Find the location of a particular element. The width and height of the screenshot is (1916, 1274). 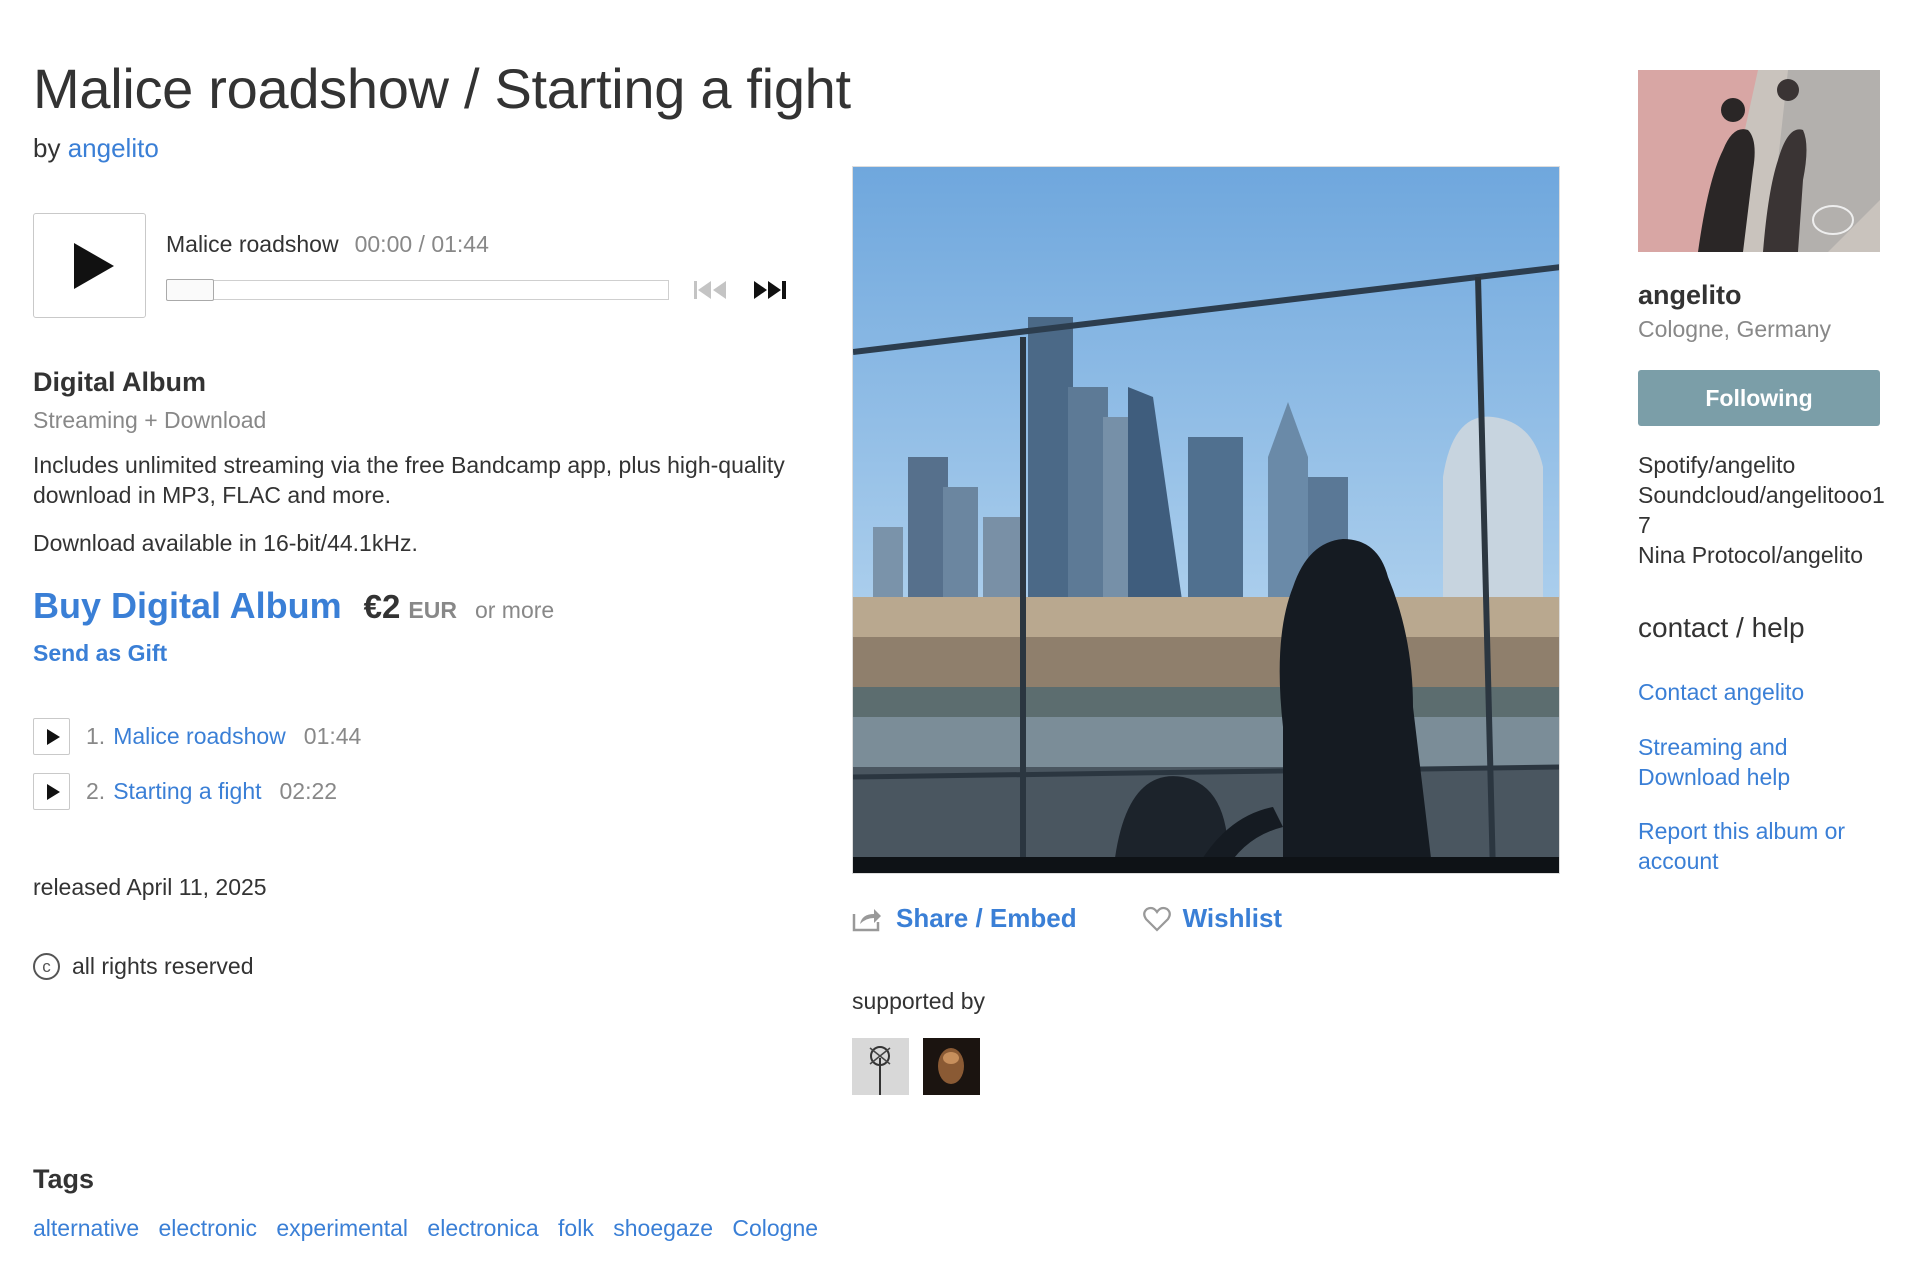

next-track-button is located at coordinates (771, 290).